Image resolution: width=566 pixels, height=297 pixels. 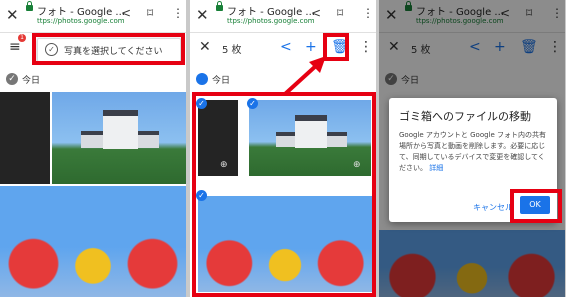 What do you see at coordinates (493, 207) in the screenshot?
I see `cancel-button: キャンセル` at bounding box center [493, 207].